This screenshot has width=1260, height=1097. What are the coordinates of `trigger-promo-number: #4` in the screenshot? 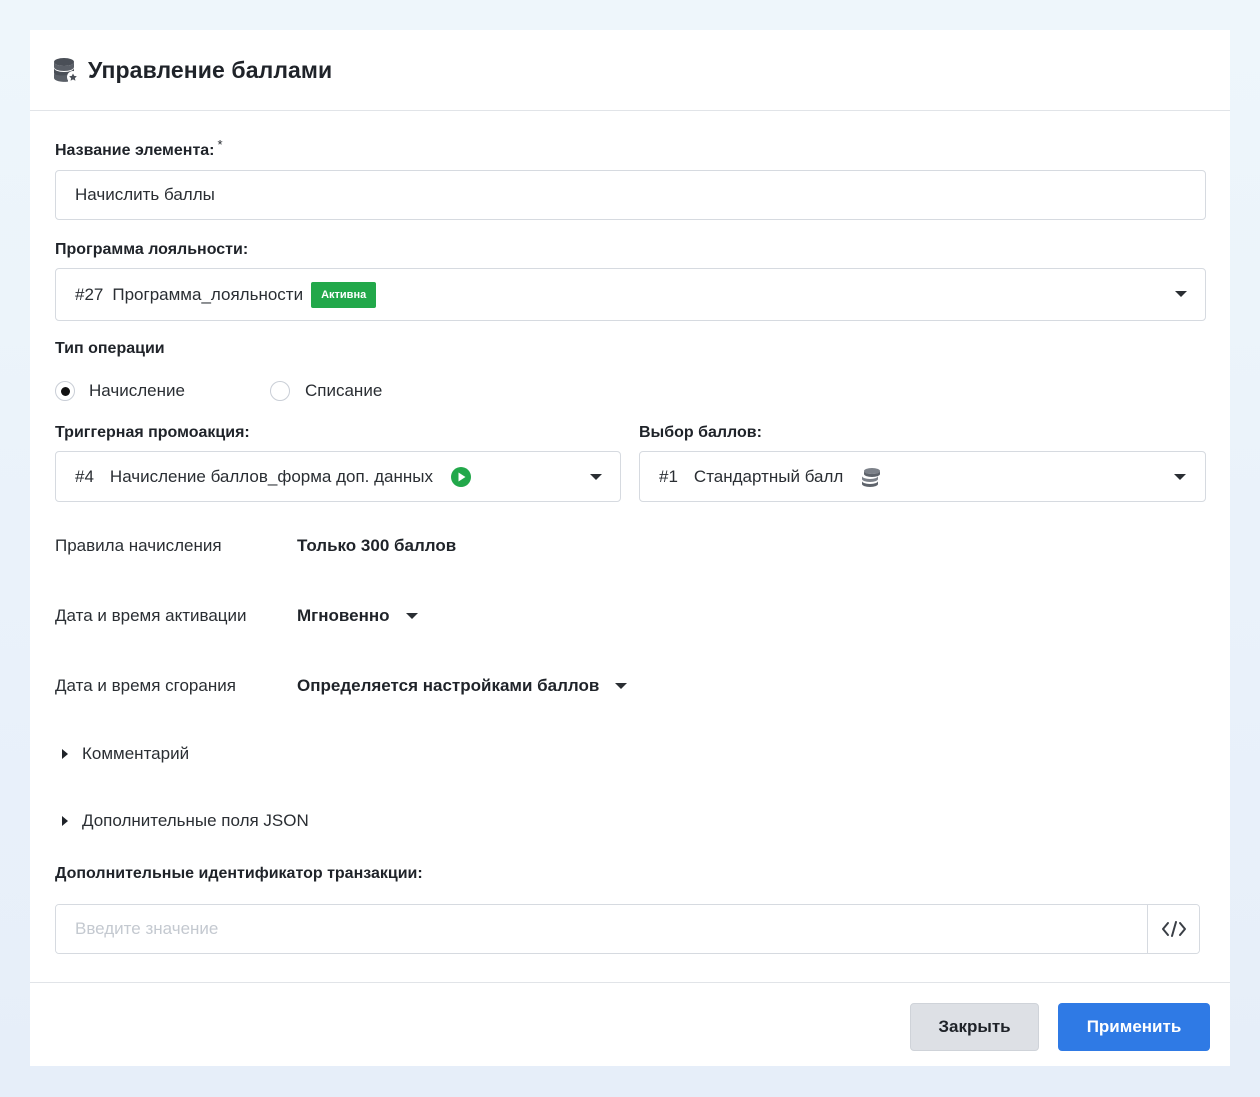 It's located at (84, 476).